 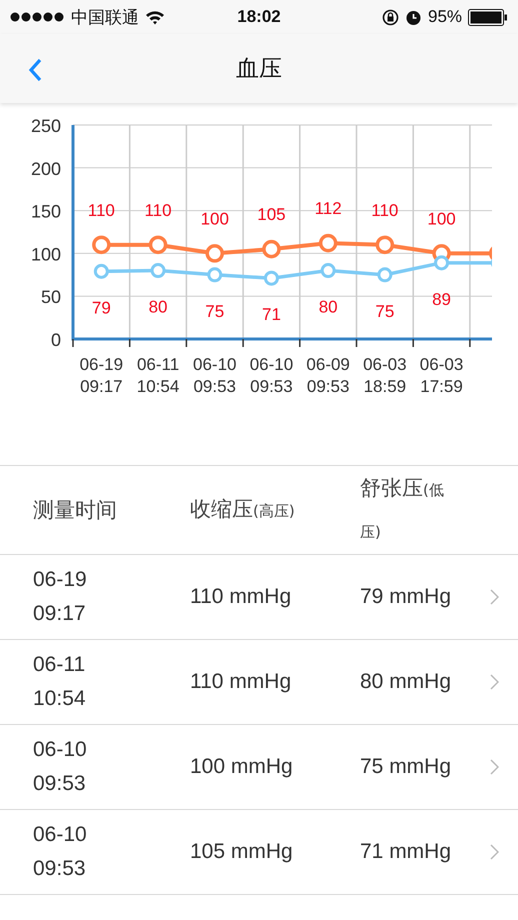 What do you see at coordinates (441, 299) in the screenshot?
I see `data-label: 89` at bounding box center [441, 299].